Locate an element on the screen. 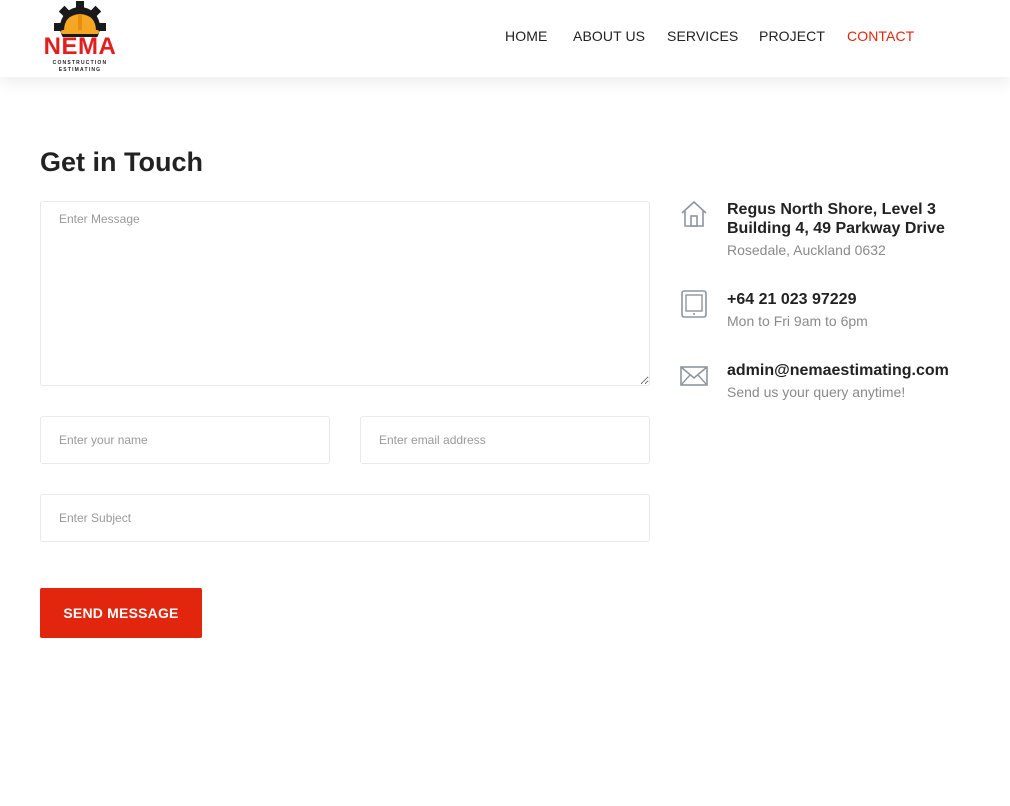  logo-tagline: ESTIMATING is located at coordinates (80, 70).